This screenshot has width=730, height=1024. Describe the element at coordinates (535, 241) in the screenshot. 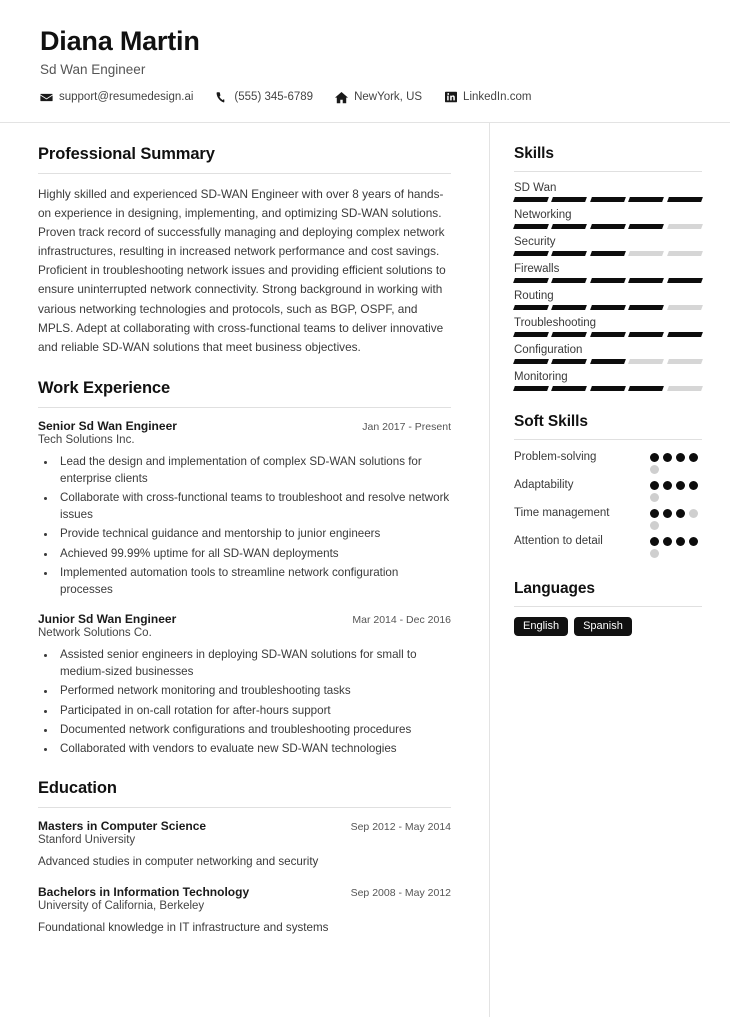

I see `skill-name: Security` at that location.